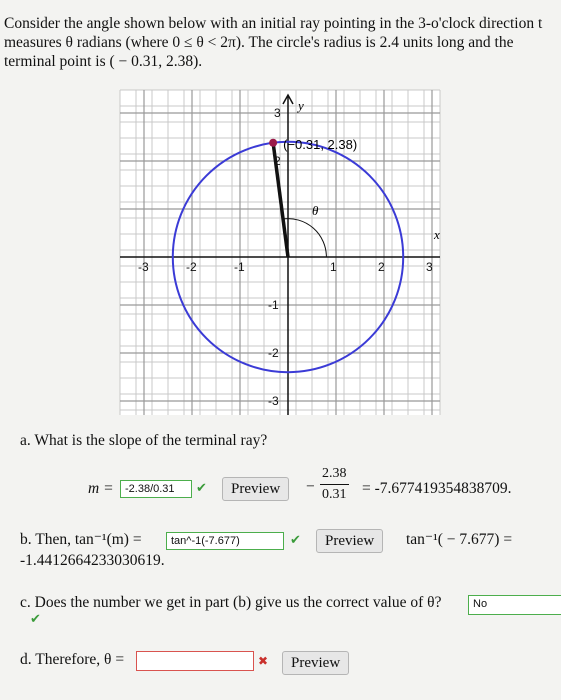 This screenshot has height=700, width=561. I want to click on x-tick-label: -3, so click(143, 267).